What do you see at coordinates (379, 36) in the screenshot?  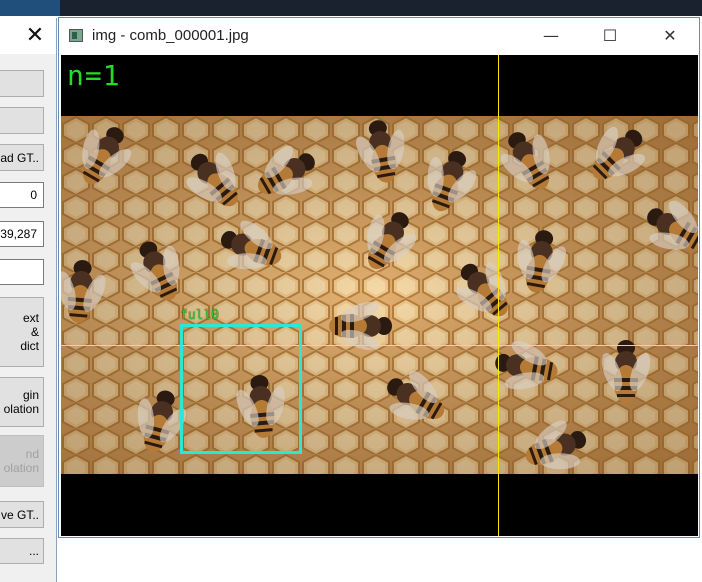 I see `image-window-titlebar: img - comb_000001.jpg — ☐ ✕` at bounding box center [379, 36].